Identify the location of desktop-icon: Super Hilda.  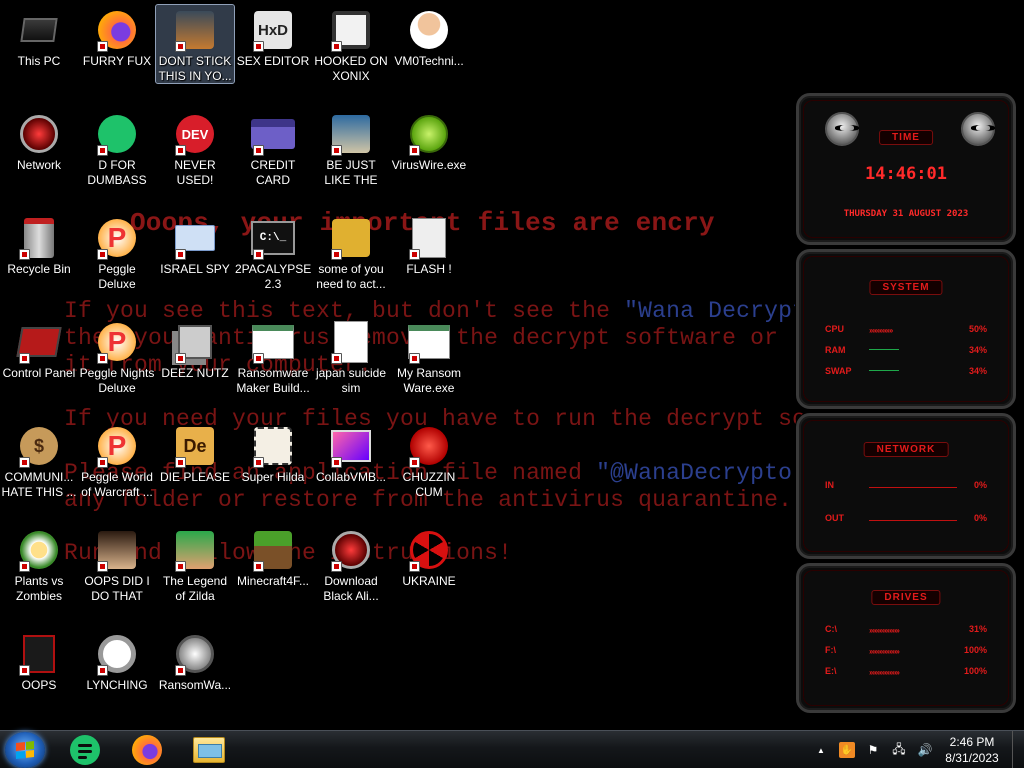
(273, 453).